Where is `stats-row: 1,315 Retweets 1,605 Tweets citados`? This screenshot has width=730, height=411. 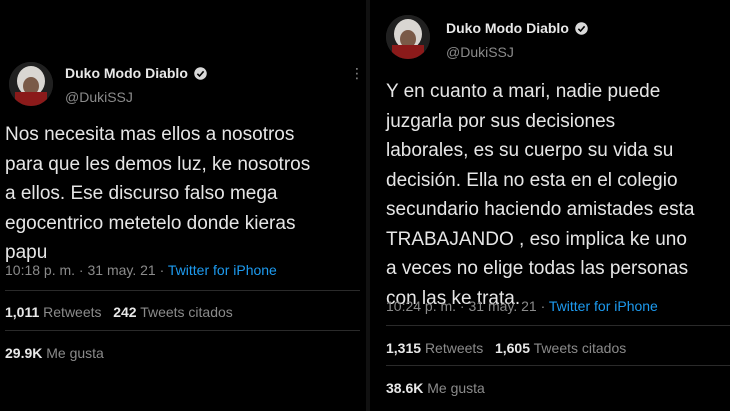
stats-row: 1,315 Retweets 1,605 Tweets citados is located at coordinates (506, 348).